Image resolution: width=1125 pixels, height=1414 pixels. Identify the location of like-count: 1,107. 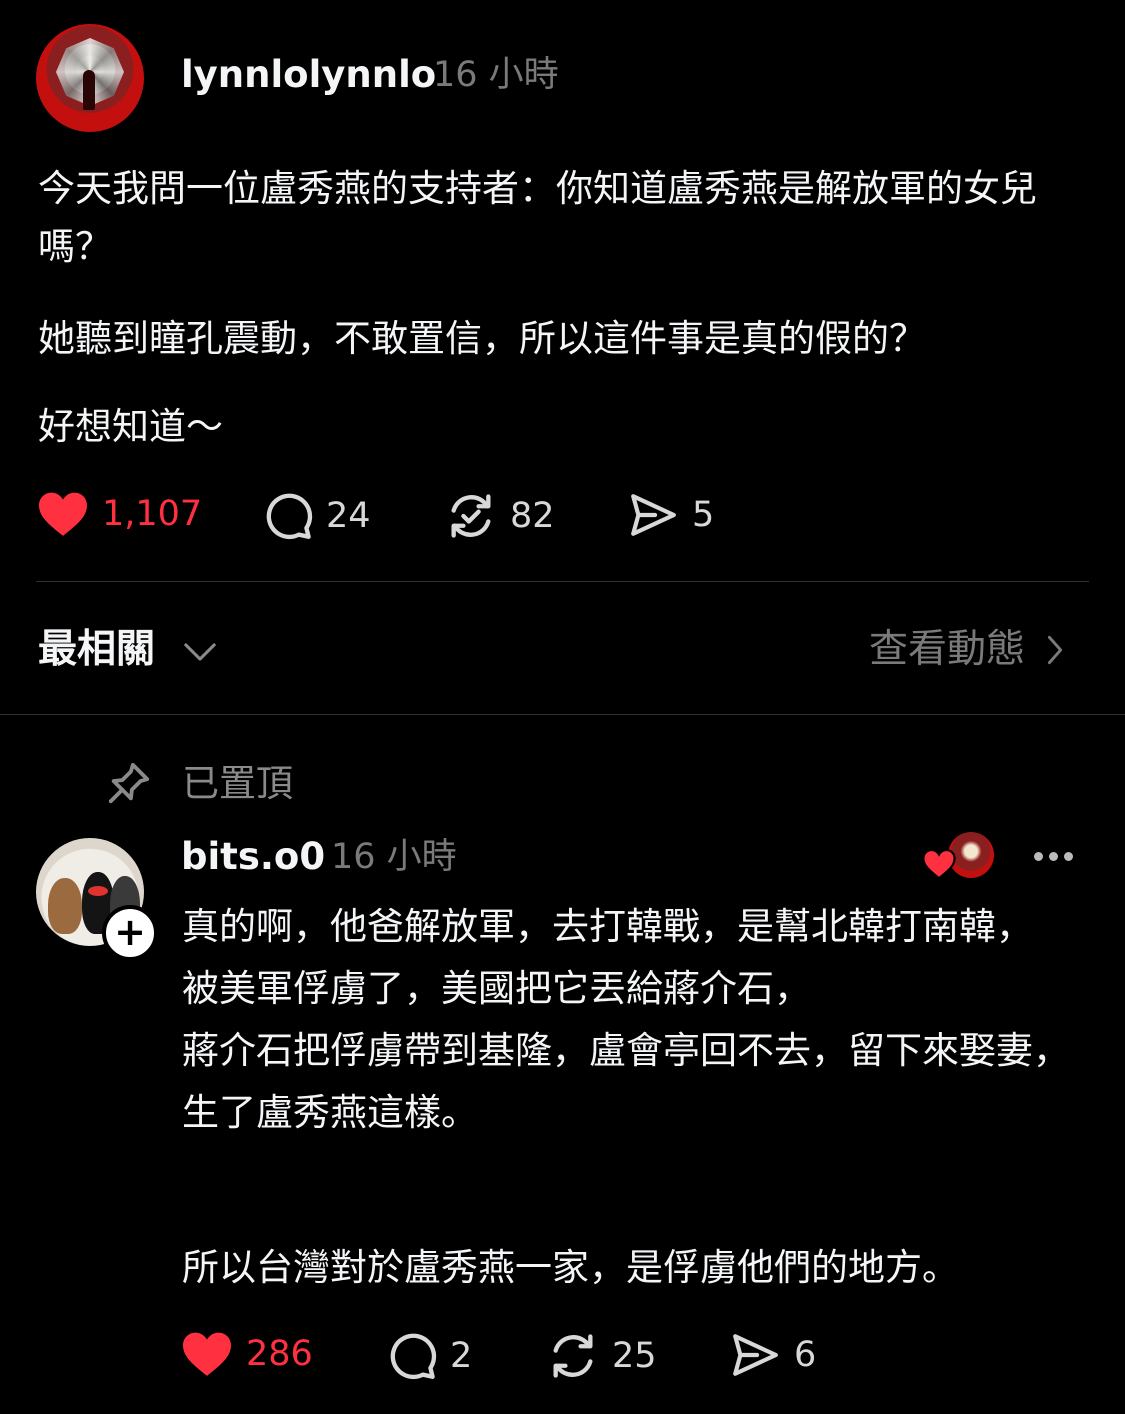
(152, 514).